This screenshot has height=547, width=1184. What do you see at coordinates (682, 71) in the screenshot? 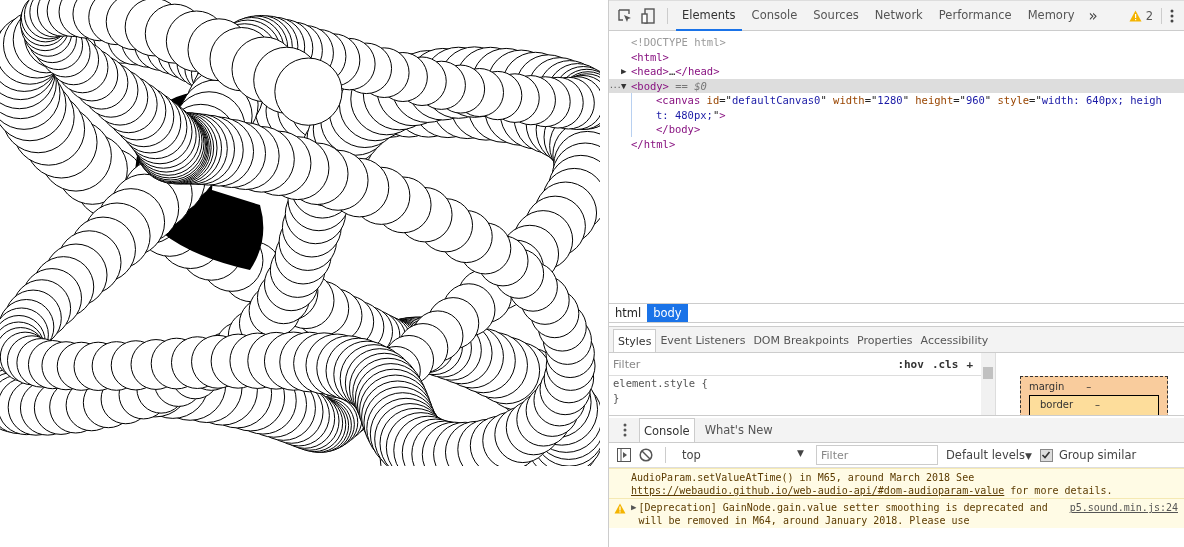
I see `dom-node-line: <head>…</head>` at bounding box center [682, 71].